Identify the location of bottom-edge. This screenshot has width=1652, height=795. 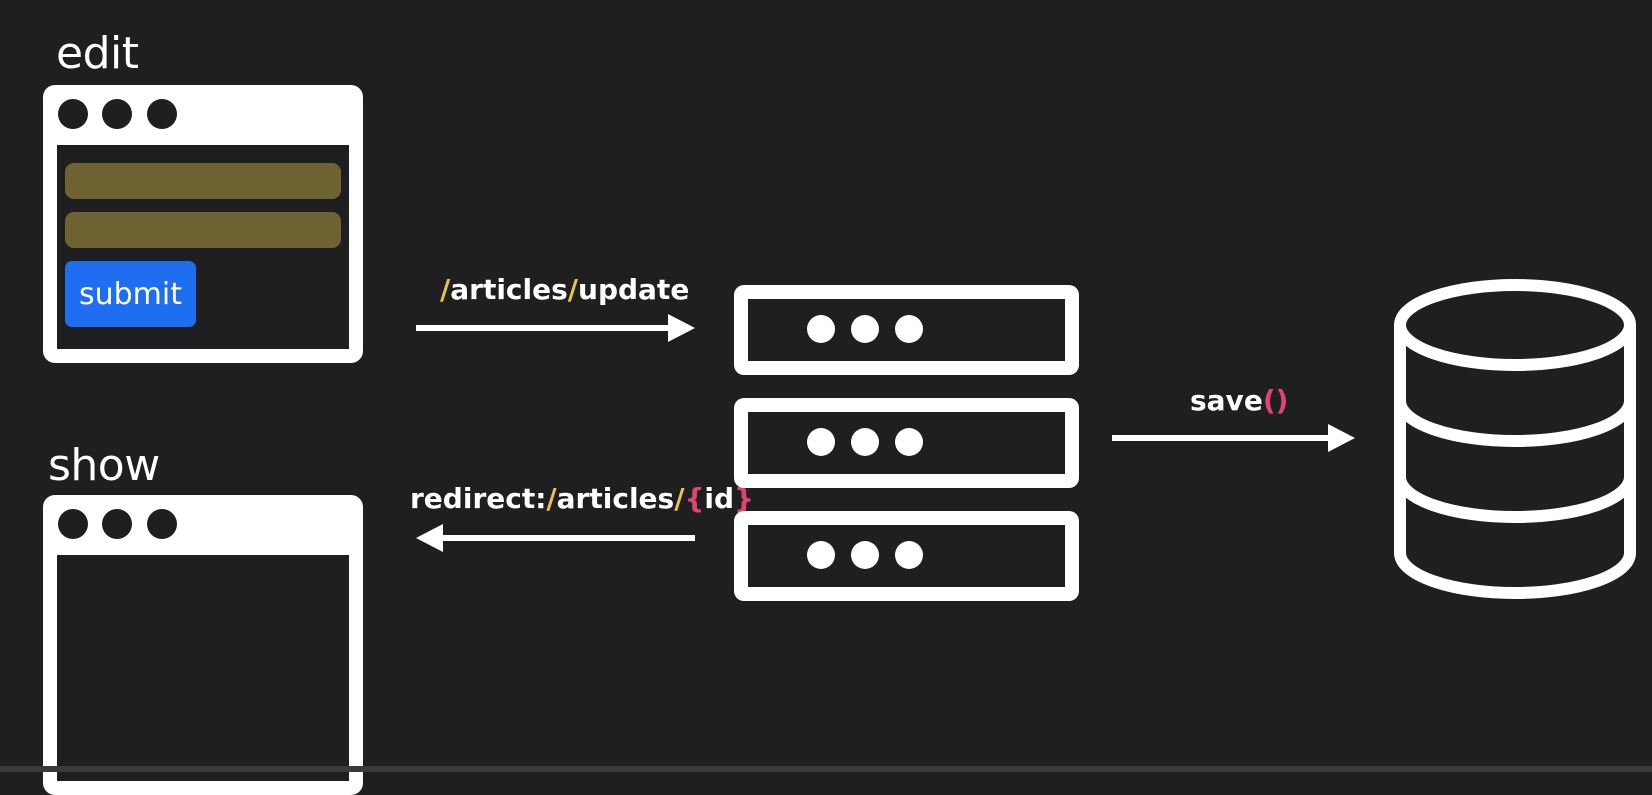
(826, 769).